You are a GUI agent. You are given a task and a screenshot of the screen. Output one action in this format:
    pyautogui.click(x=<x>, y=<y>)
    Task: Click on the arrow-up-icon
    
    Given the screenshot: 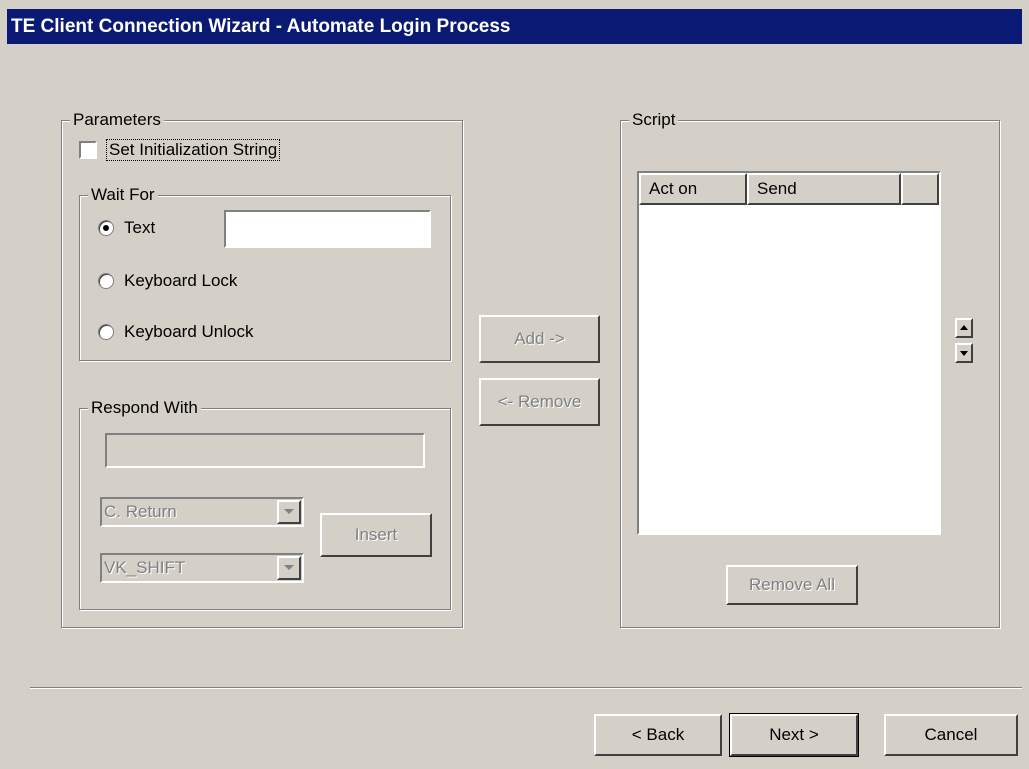 What is the action you would take?
    pyautogui.click(x=964, y=327)
    